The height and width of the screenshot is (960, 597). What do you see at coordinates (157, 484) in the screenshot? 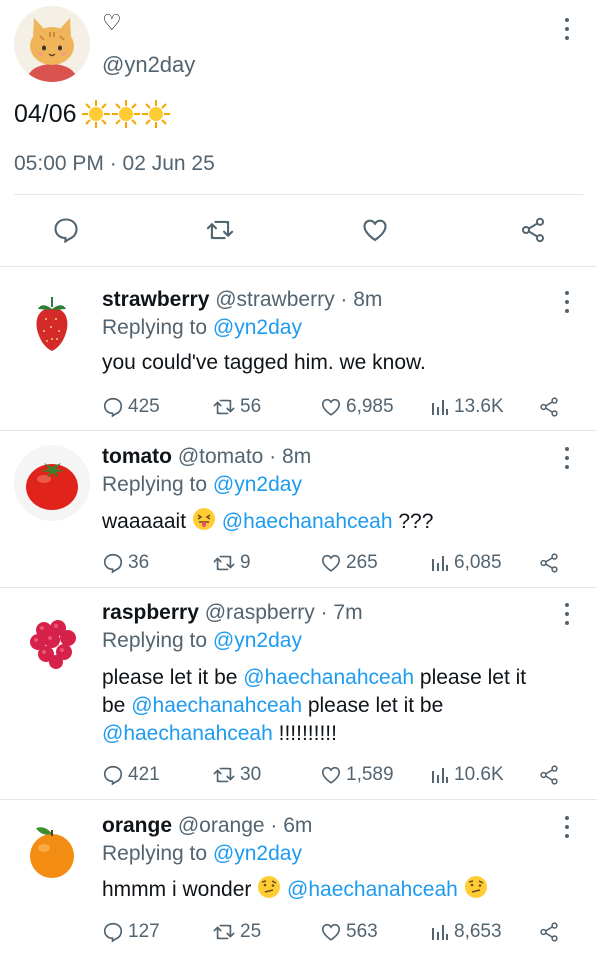
I see `replying-label: Replying to` at bounding box center [157, 484].